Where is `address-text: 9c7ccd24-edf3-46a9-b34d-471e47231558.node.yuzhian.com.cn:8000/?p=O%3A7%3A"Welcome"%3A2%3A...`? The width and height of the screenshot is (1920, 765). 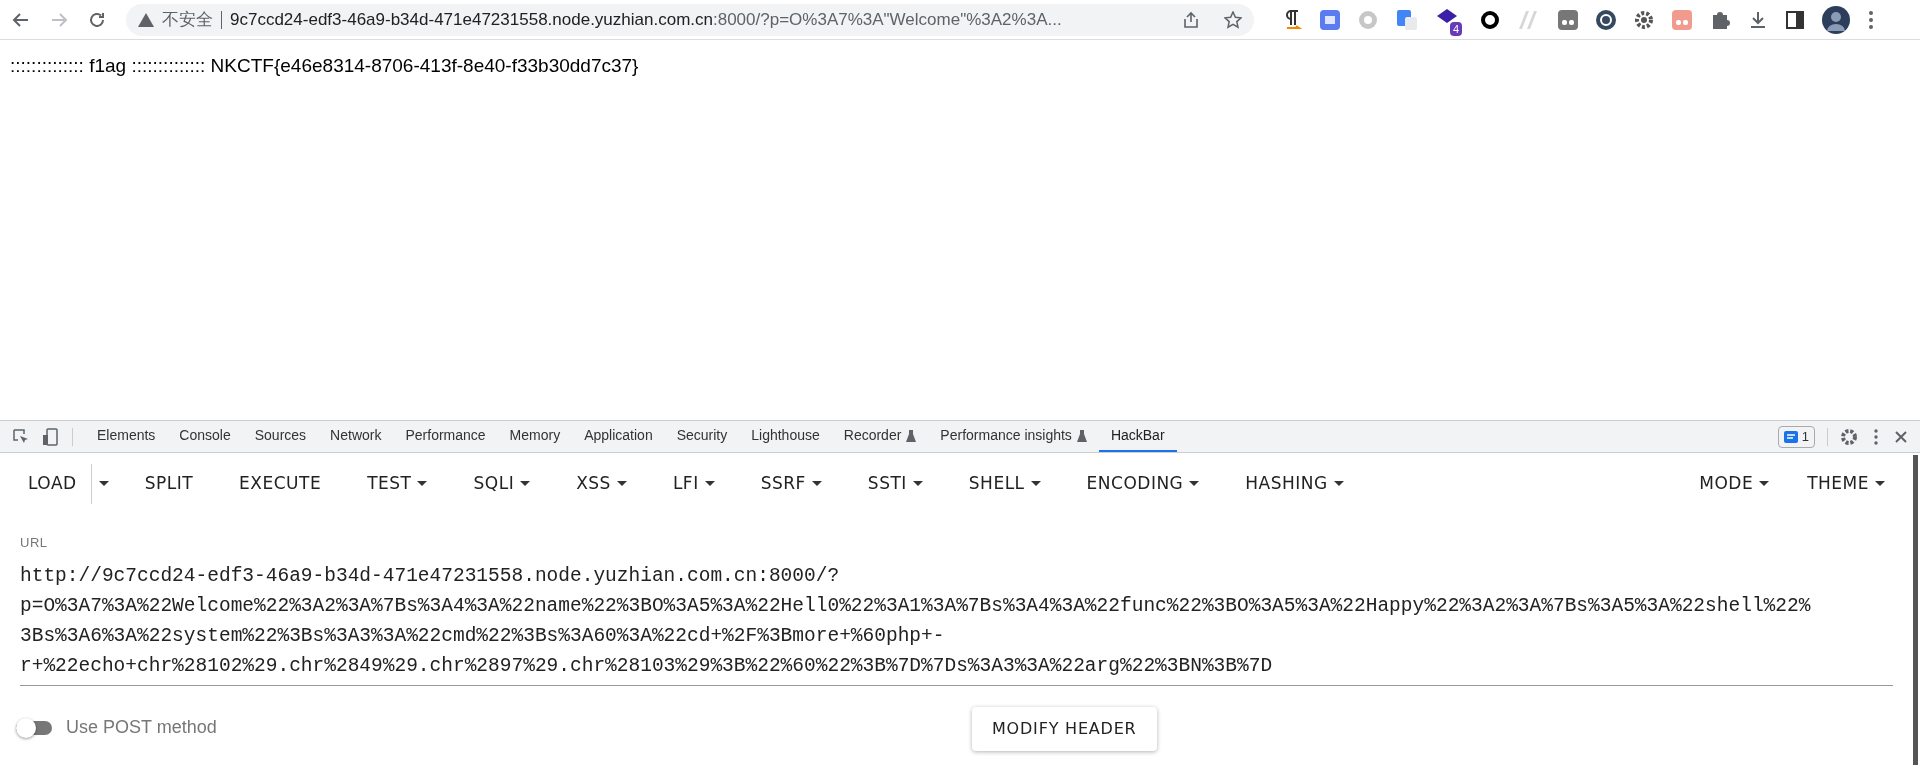 address-text: 9c7ccd24-edf3-46a9-b34d-471e47231558.node.yuzhian.com.cn:8000/?p=O%3A7%3A"Welcome"%3A2%3A... is located at coordinates (646, 19).